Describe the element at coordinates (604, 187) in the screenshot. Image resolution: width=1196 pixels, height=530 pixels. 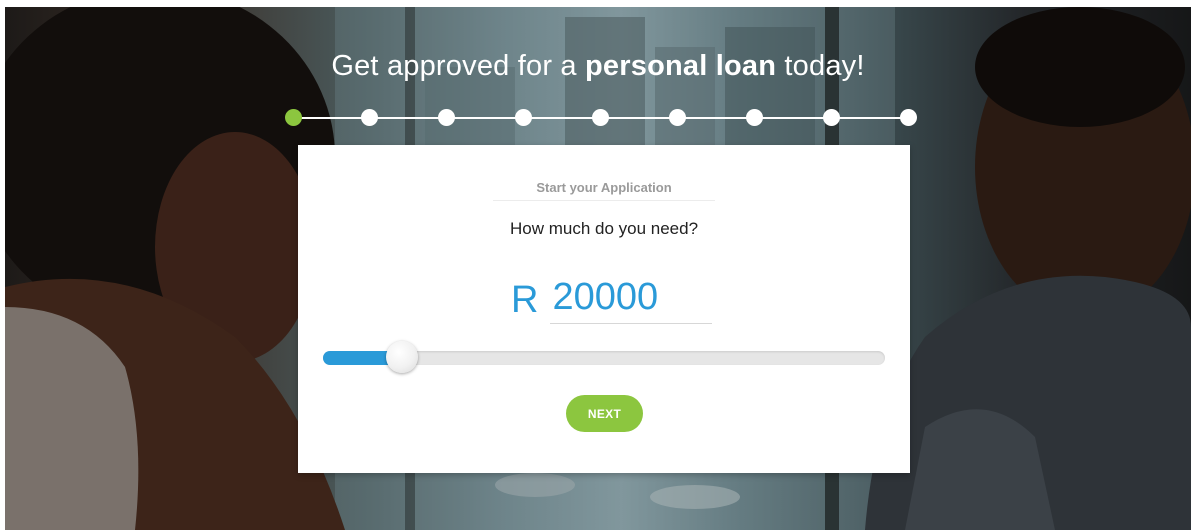
I see `card-subtitle: Start your Application` at that location.